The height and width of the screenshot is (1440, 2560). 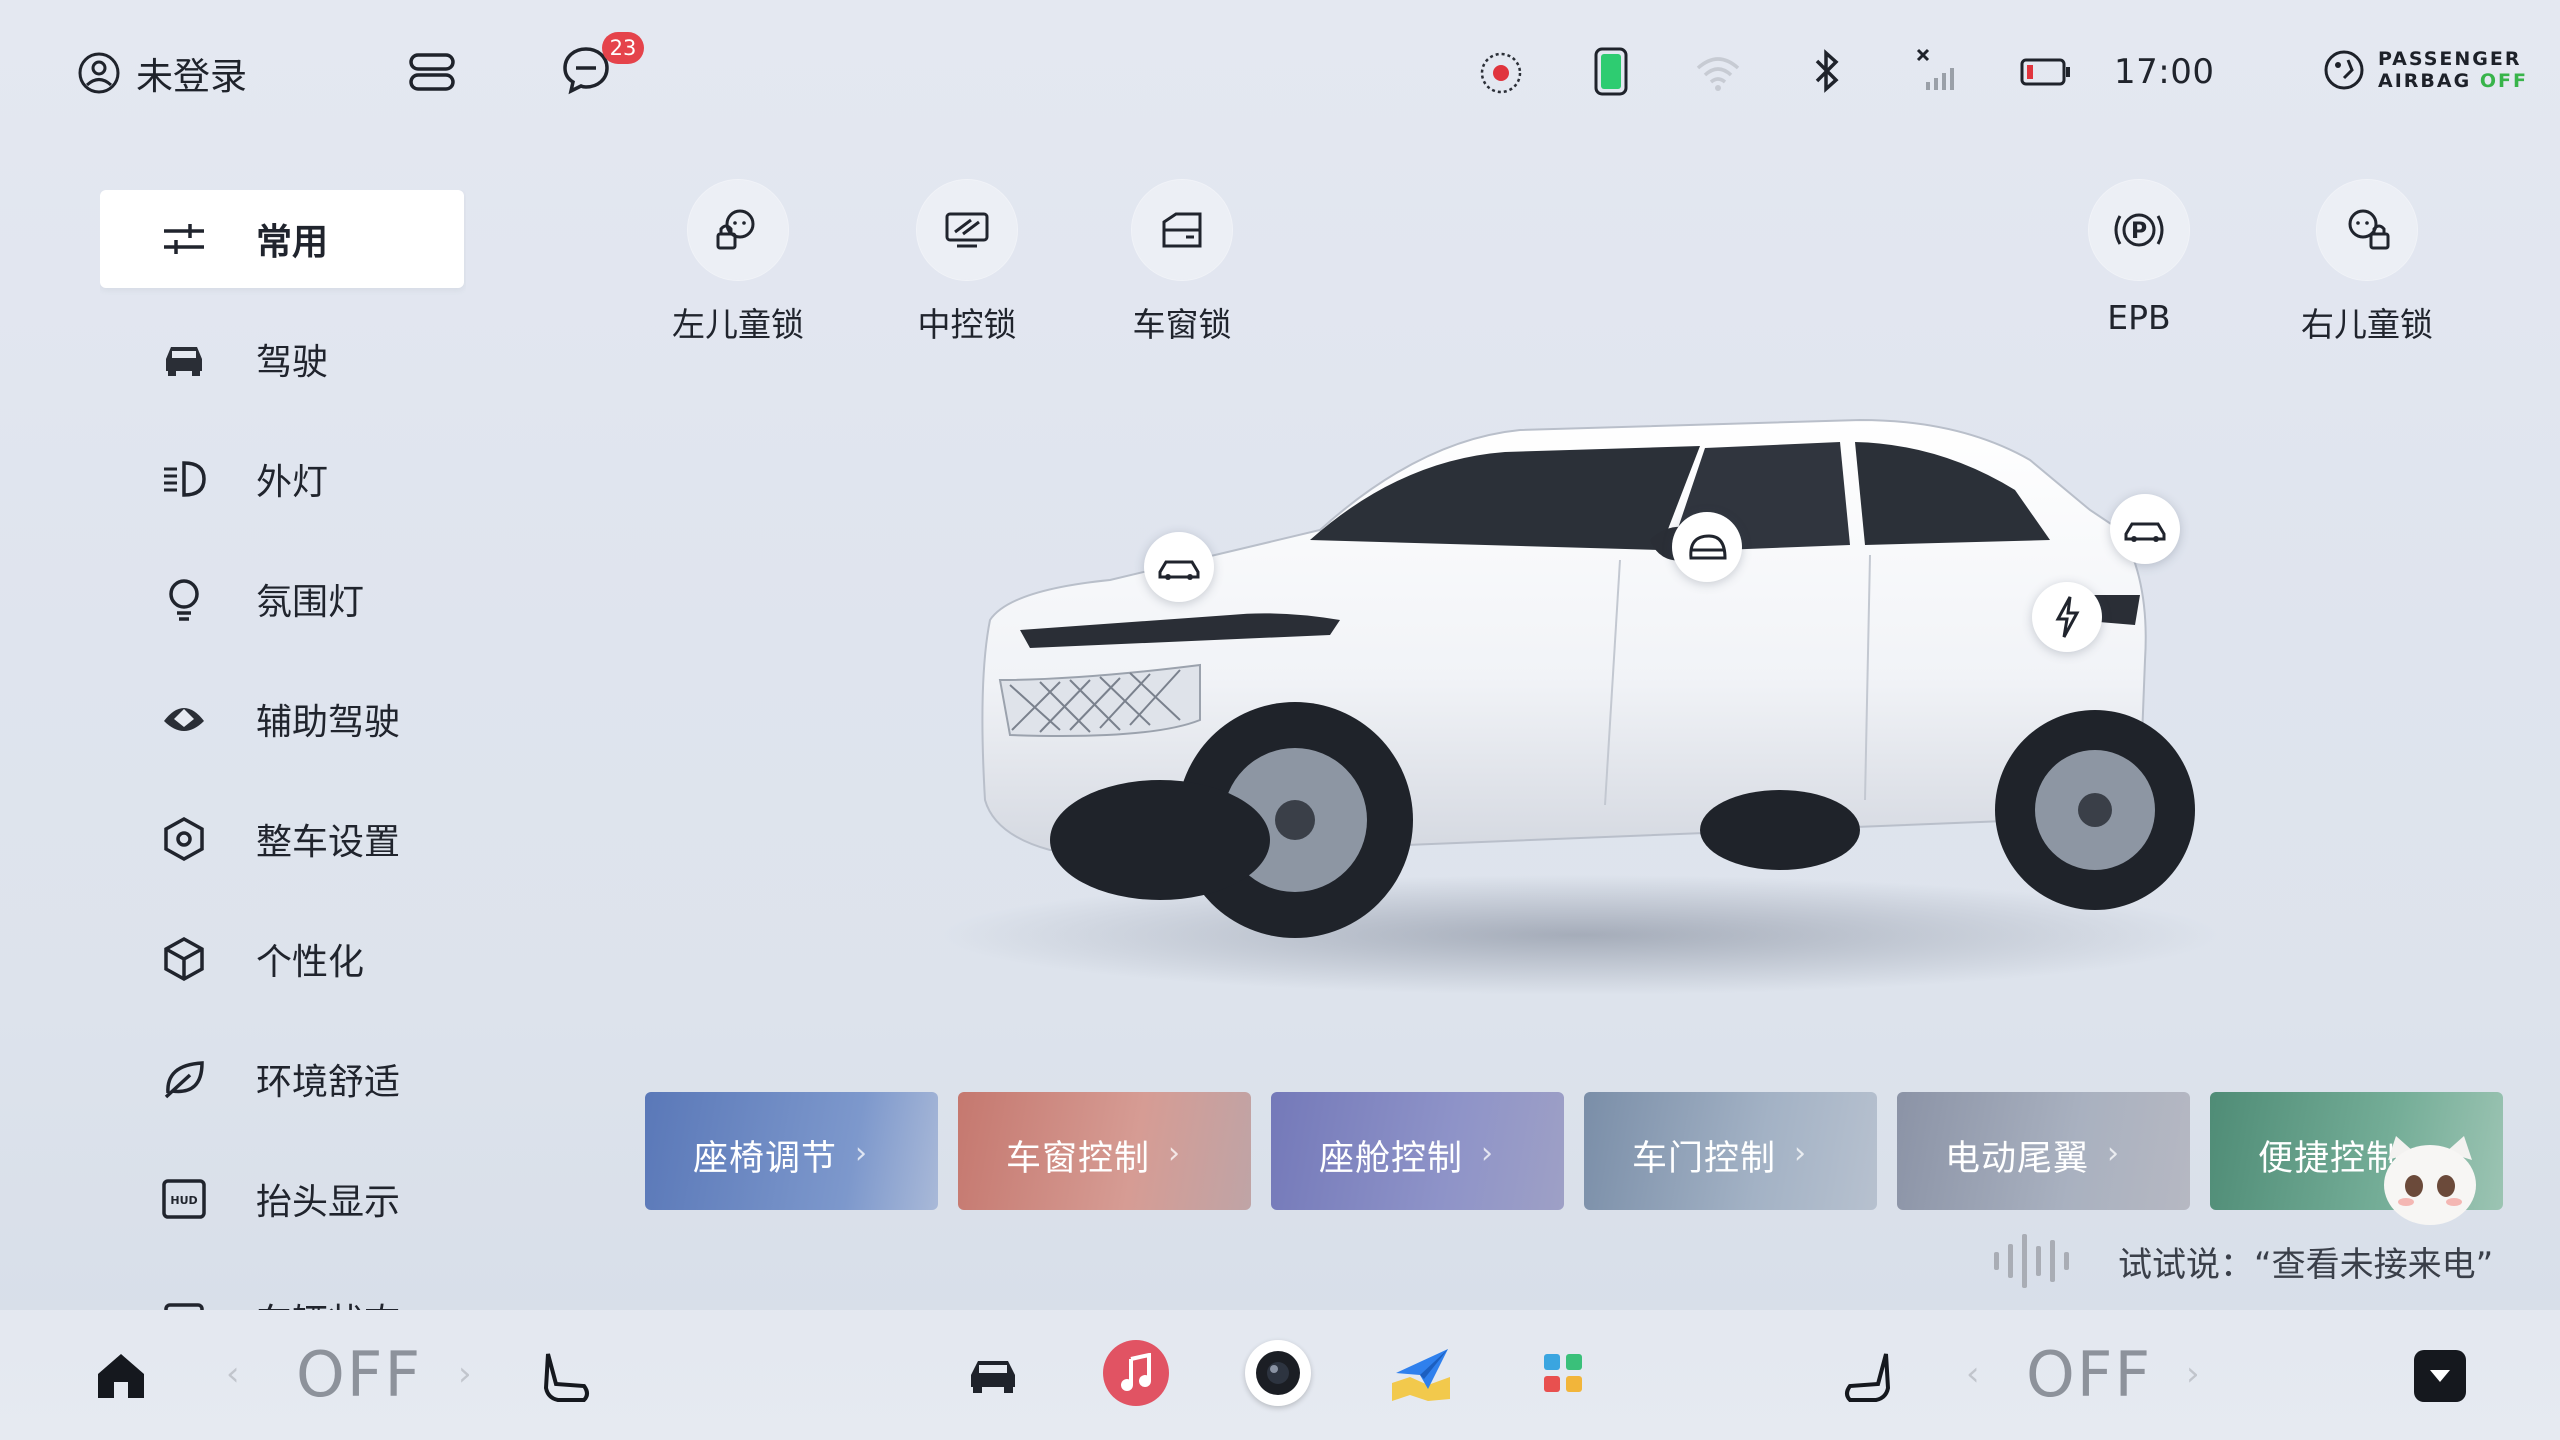 What do you see at coordinates (191, 76) in the screenshot?
I see `user-label: 未登录` at bounding box center [191, 76].